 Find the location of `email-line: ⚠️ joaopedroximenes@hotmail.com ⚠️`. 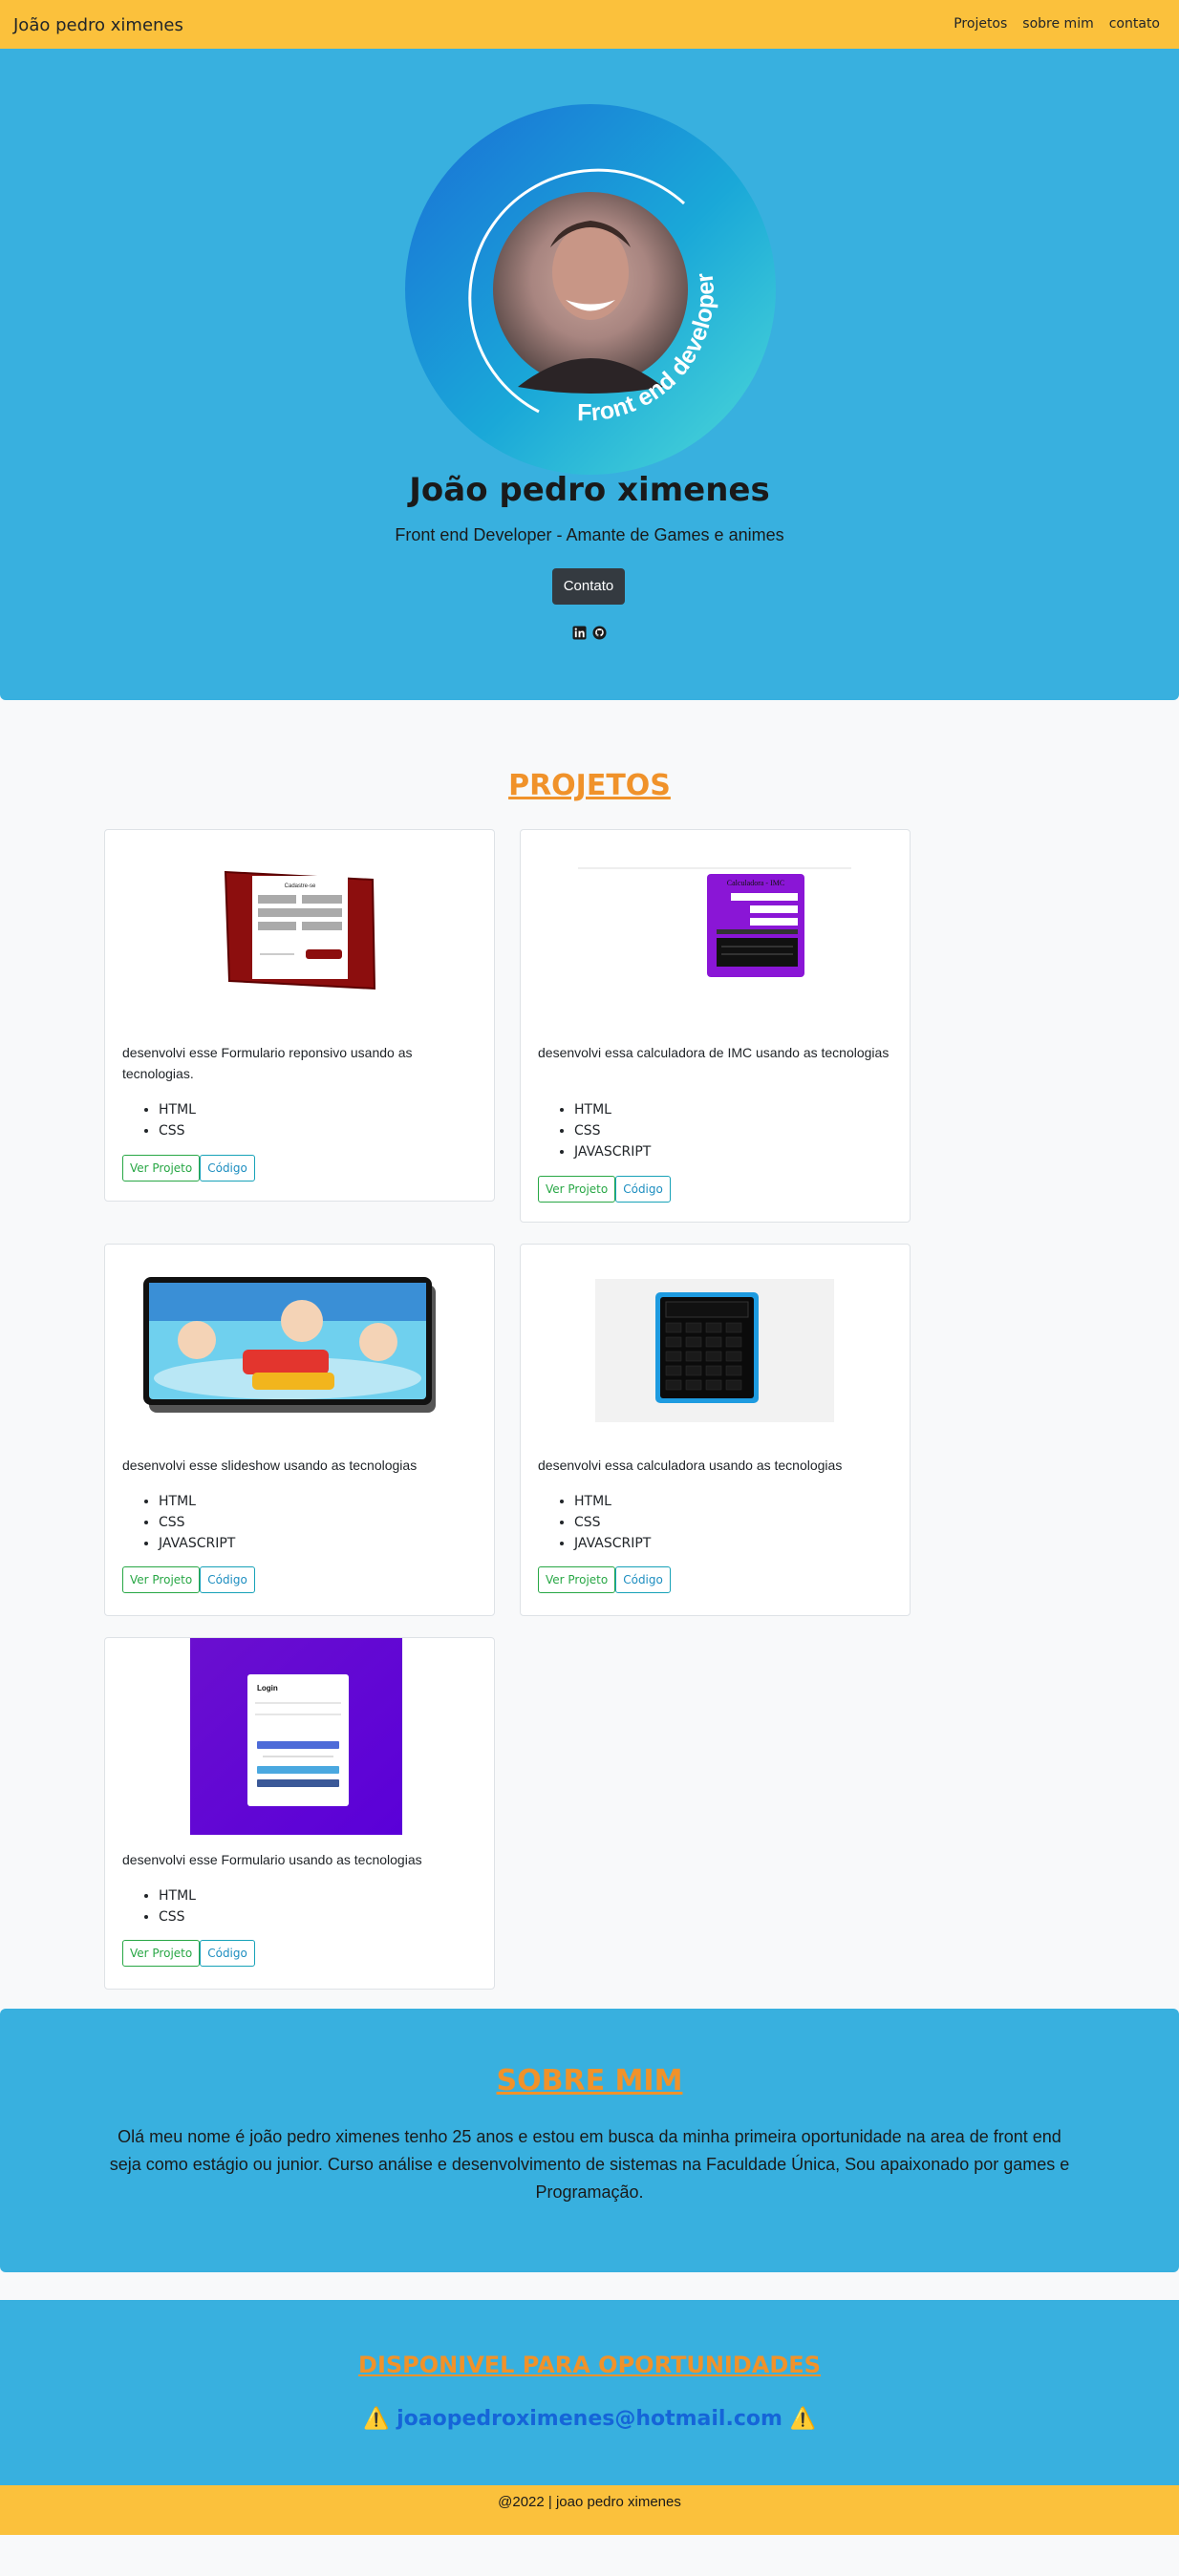

email-line: ⚠️ joaopedroximenes@hotmail.com ⚠️ is located at coordinates (589, 2419).